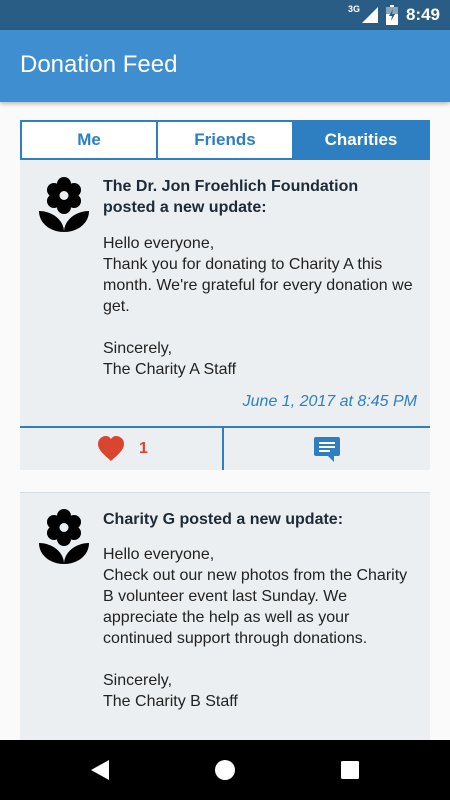 The width and height of the screenshot is (450, 800). Describe the element at coordinates (329, 401) in the screenshot. I see `post-date: June 1, 2017 at 8:45 PM` at that location.